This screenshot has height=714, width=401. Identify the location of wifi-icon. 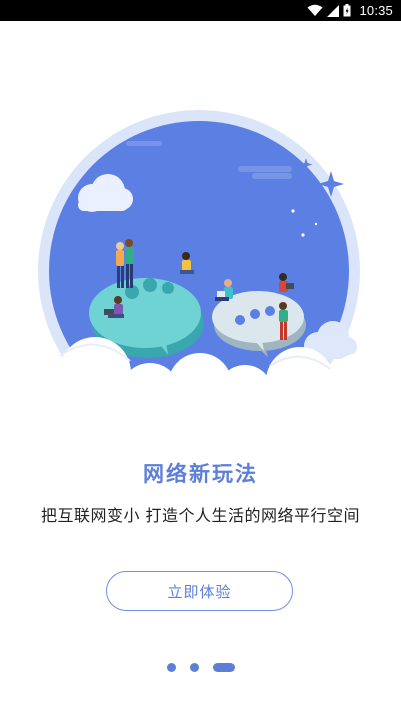
(315, 10).